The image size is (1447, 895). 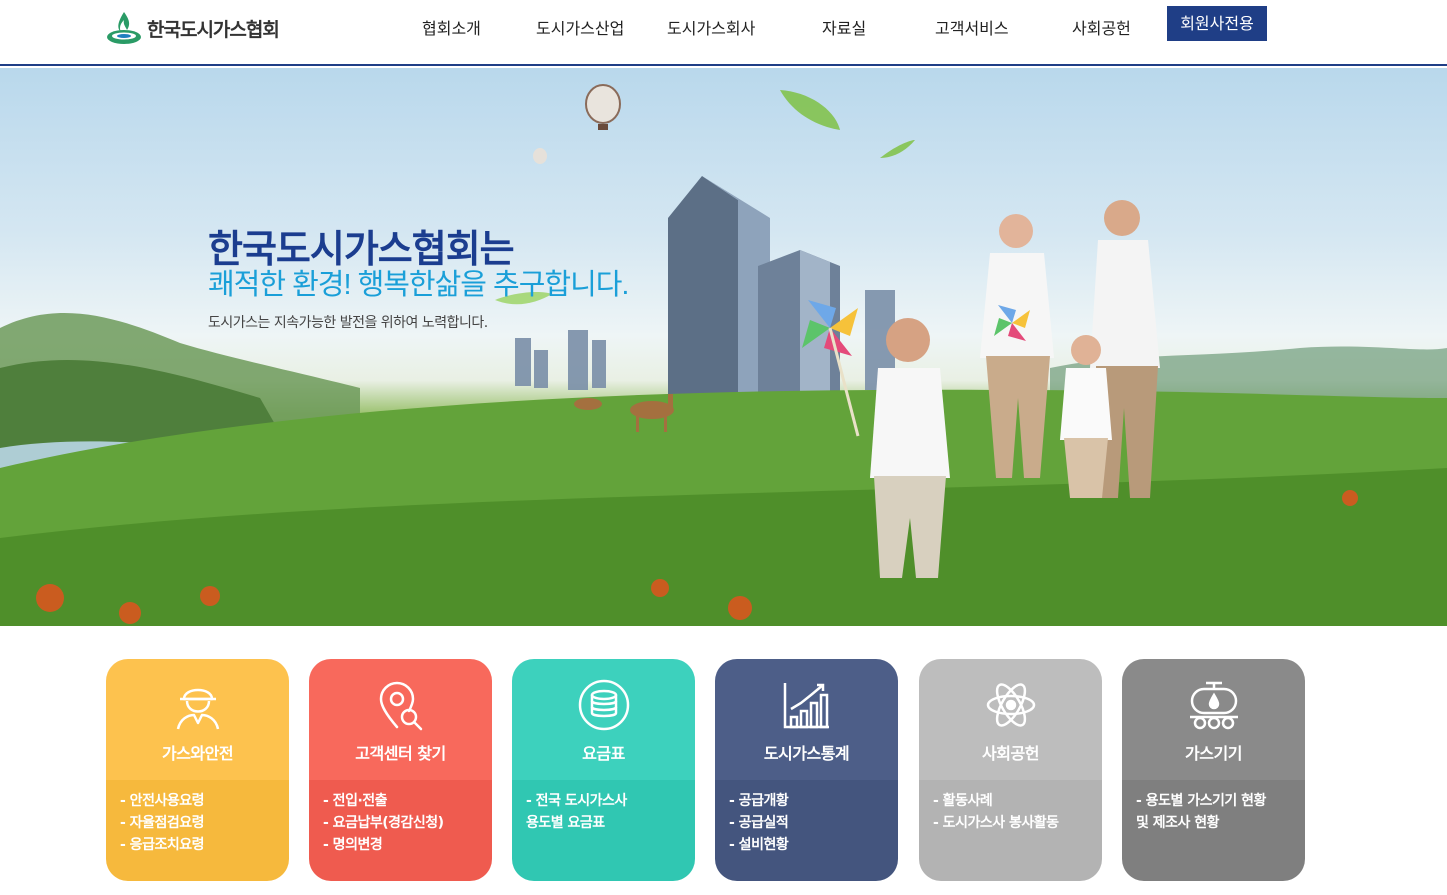 What do you see at coordinates (348, 323) in the screenshot?
I see `hero-description: 도시가스는 지속가능한 발전을 위하여 노력합니다.` at bounding box center [348, 323].